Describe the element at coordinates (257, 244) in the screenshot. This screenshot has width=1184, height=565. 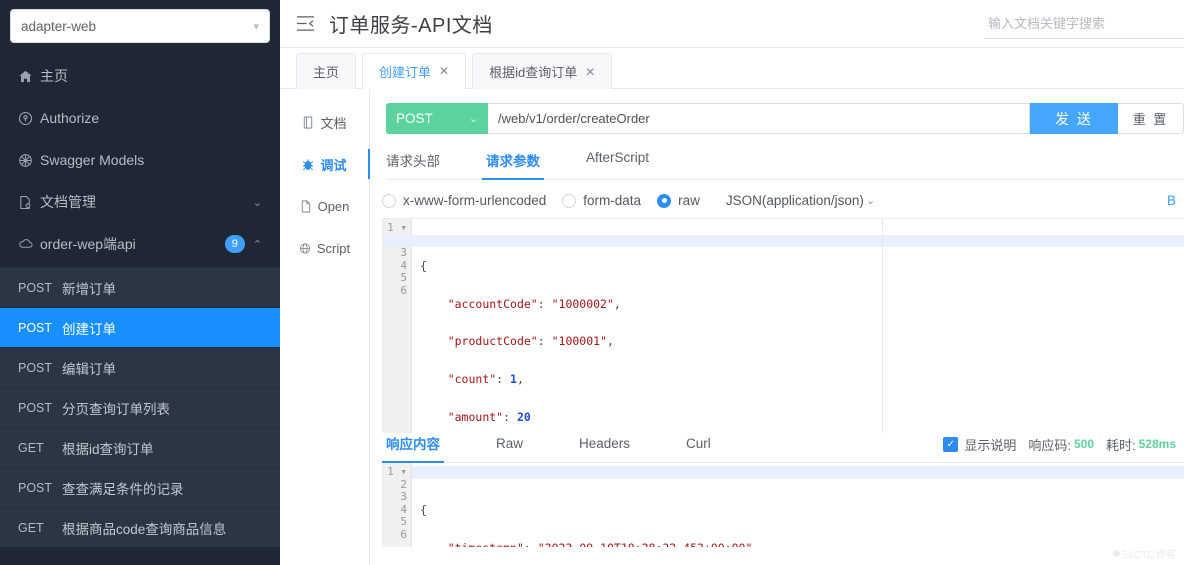
I see `chevron-up-icon: ⌃` at that location.